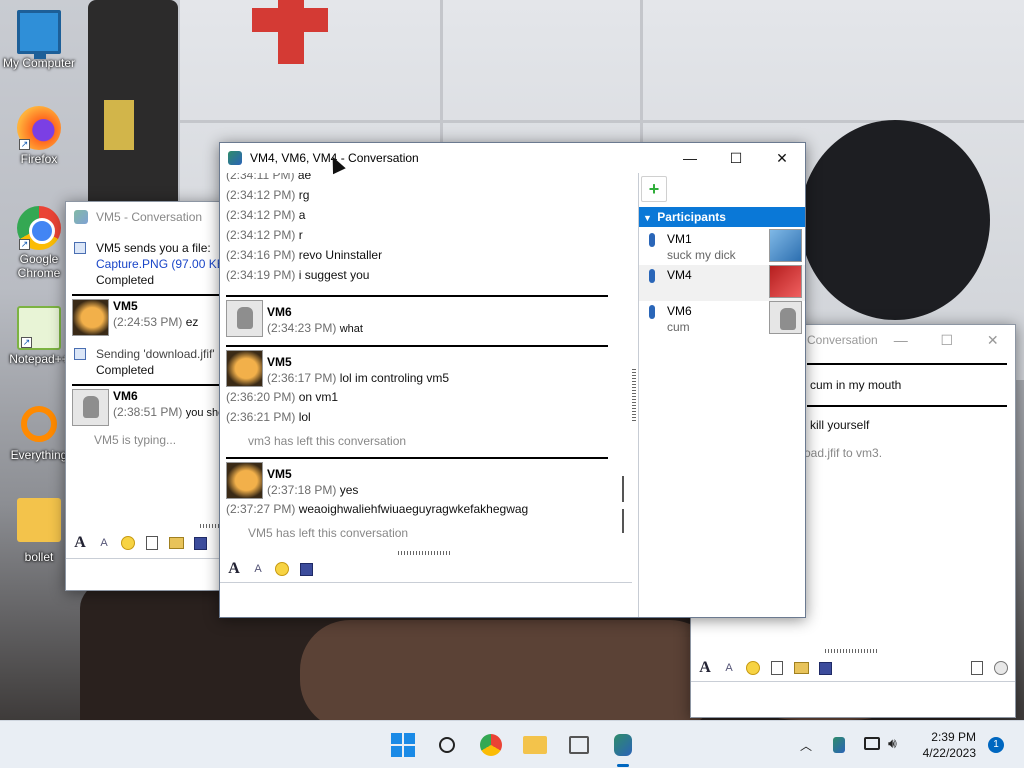 The height and width of the screenshot is (768, 1024). Describe the element at coordinates (634, 396) in the screenshot. I see `panel-splitter` at that location.